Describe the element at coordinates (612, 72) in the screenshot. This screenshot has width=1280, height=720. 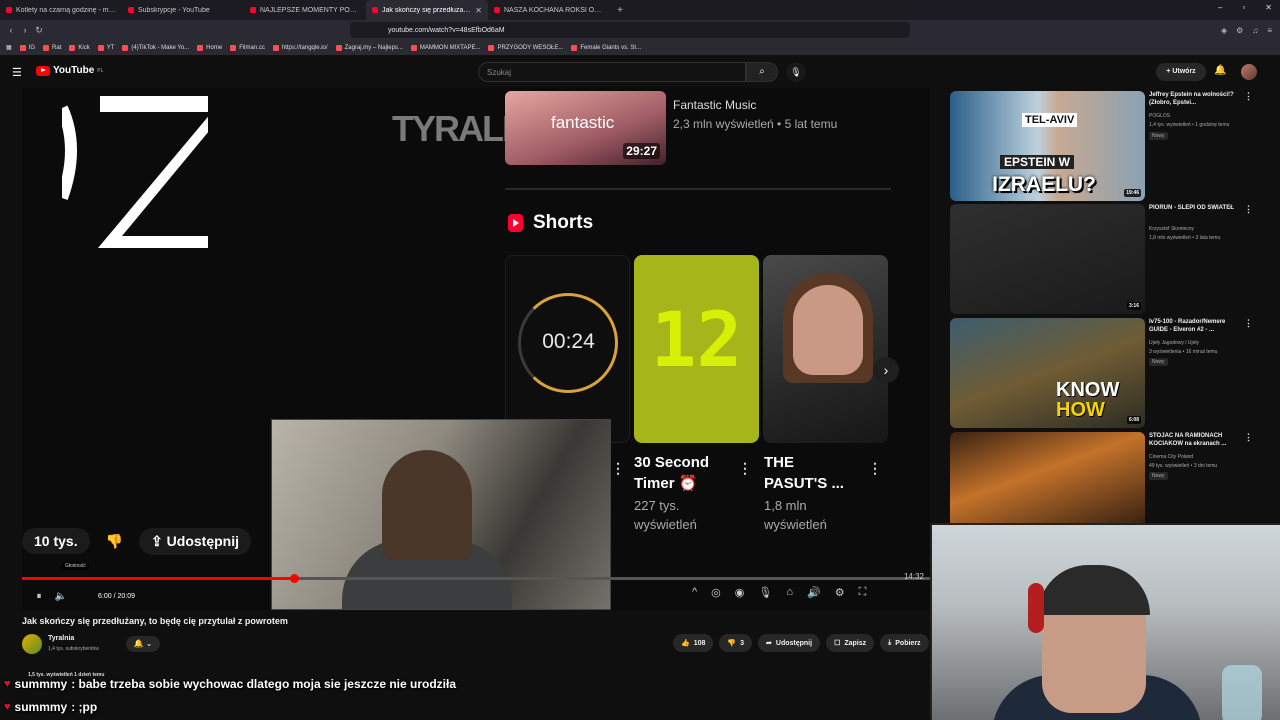
I see `search-input: Szukaj` at that location.